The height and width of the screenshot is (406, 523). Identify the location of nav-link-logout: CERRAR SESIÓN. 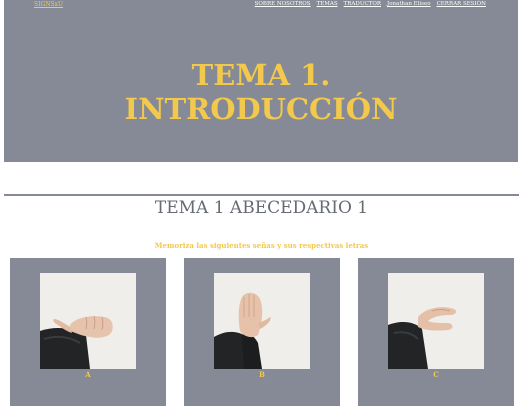
(461, 4).